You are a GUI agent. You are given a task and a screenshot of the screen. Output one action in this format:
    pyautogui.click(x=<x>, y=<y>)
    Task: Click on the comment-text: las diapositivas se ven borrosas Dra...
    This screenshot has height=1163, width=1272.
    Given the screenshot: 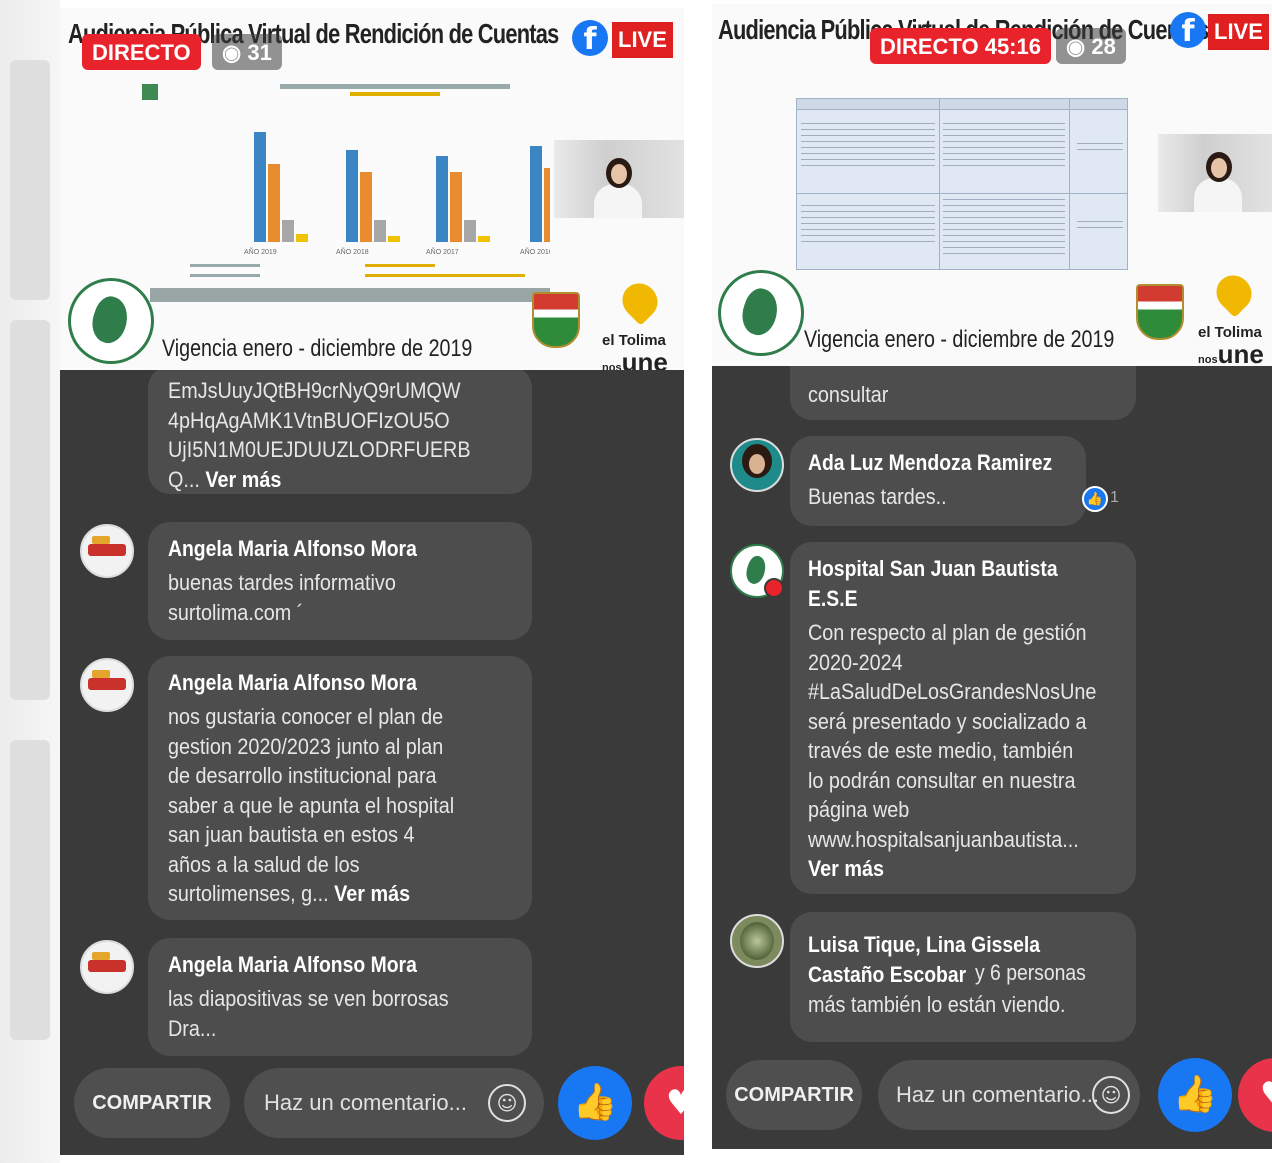 What is the action you would take?
    pyautogui.click(x=308, y=1013)
    